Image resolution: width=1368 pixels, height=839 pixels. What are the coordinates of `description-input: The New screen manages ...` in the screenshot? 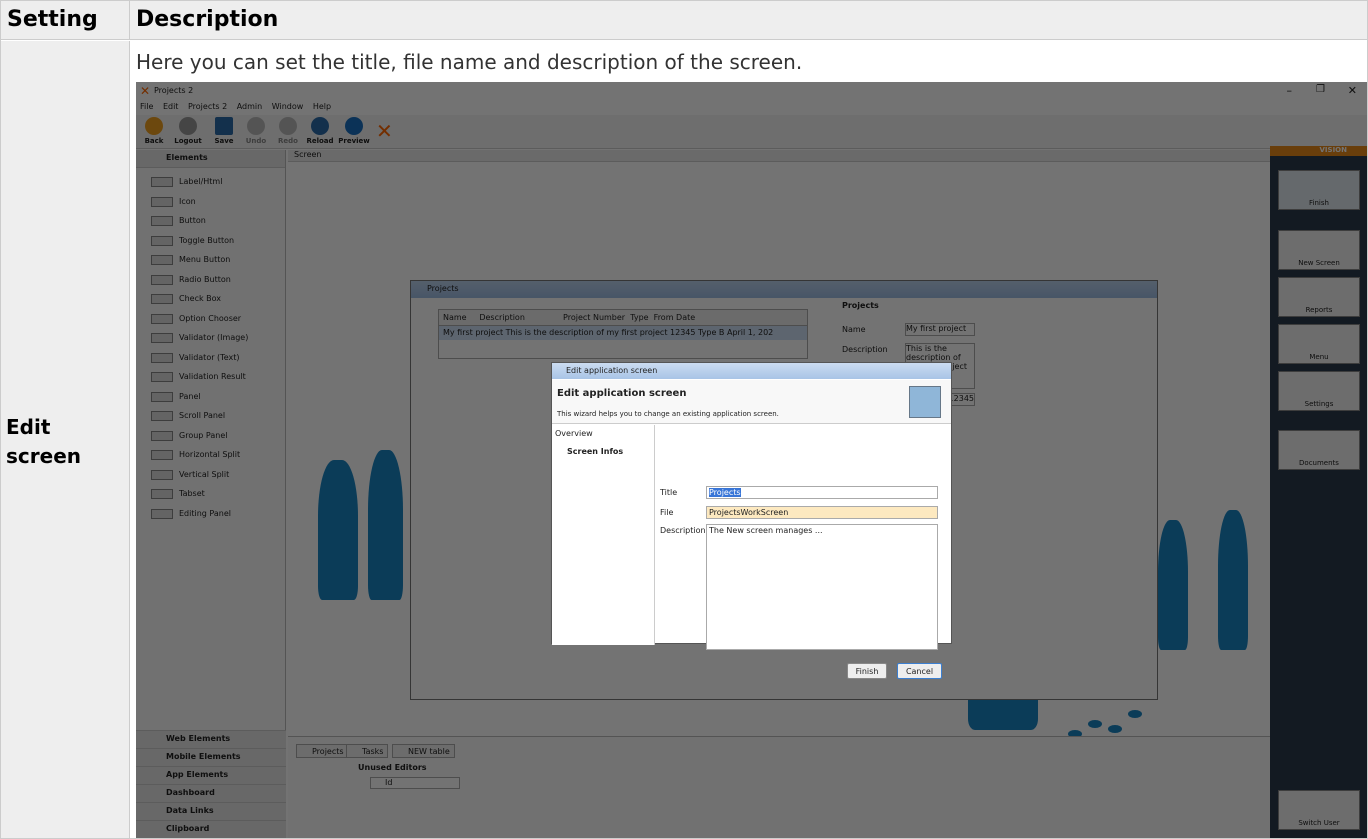 It's located at (822, 587).